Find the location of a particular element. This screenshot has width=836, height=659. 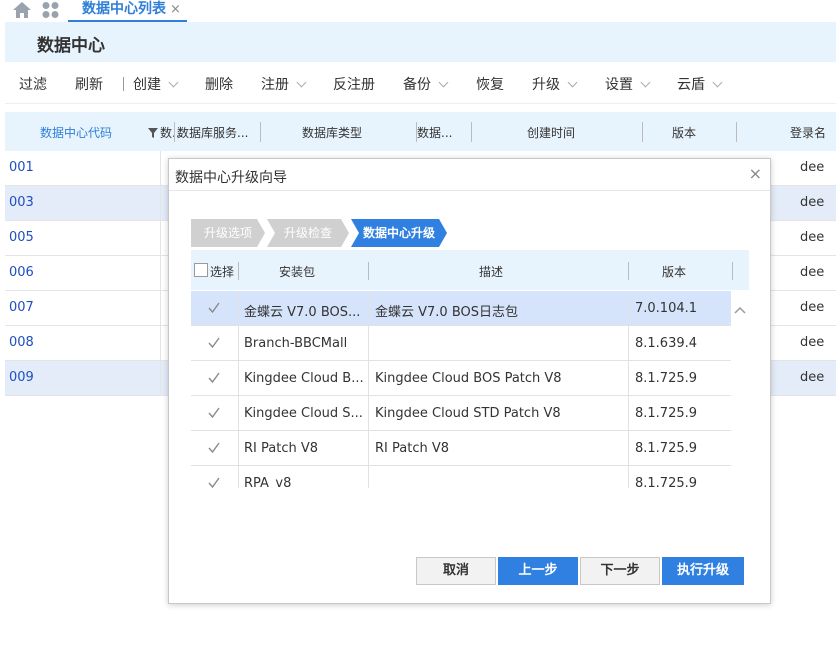

toolbar-item-10: 云盾 is located at coordinates (700, 84).